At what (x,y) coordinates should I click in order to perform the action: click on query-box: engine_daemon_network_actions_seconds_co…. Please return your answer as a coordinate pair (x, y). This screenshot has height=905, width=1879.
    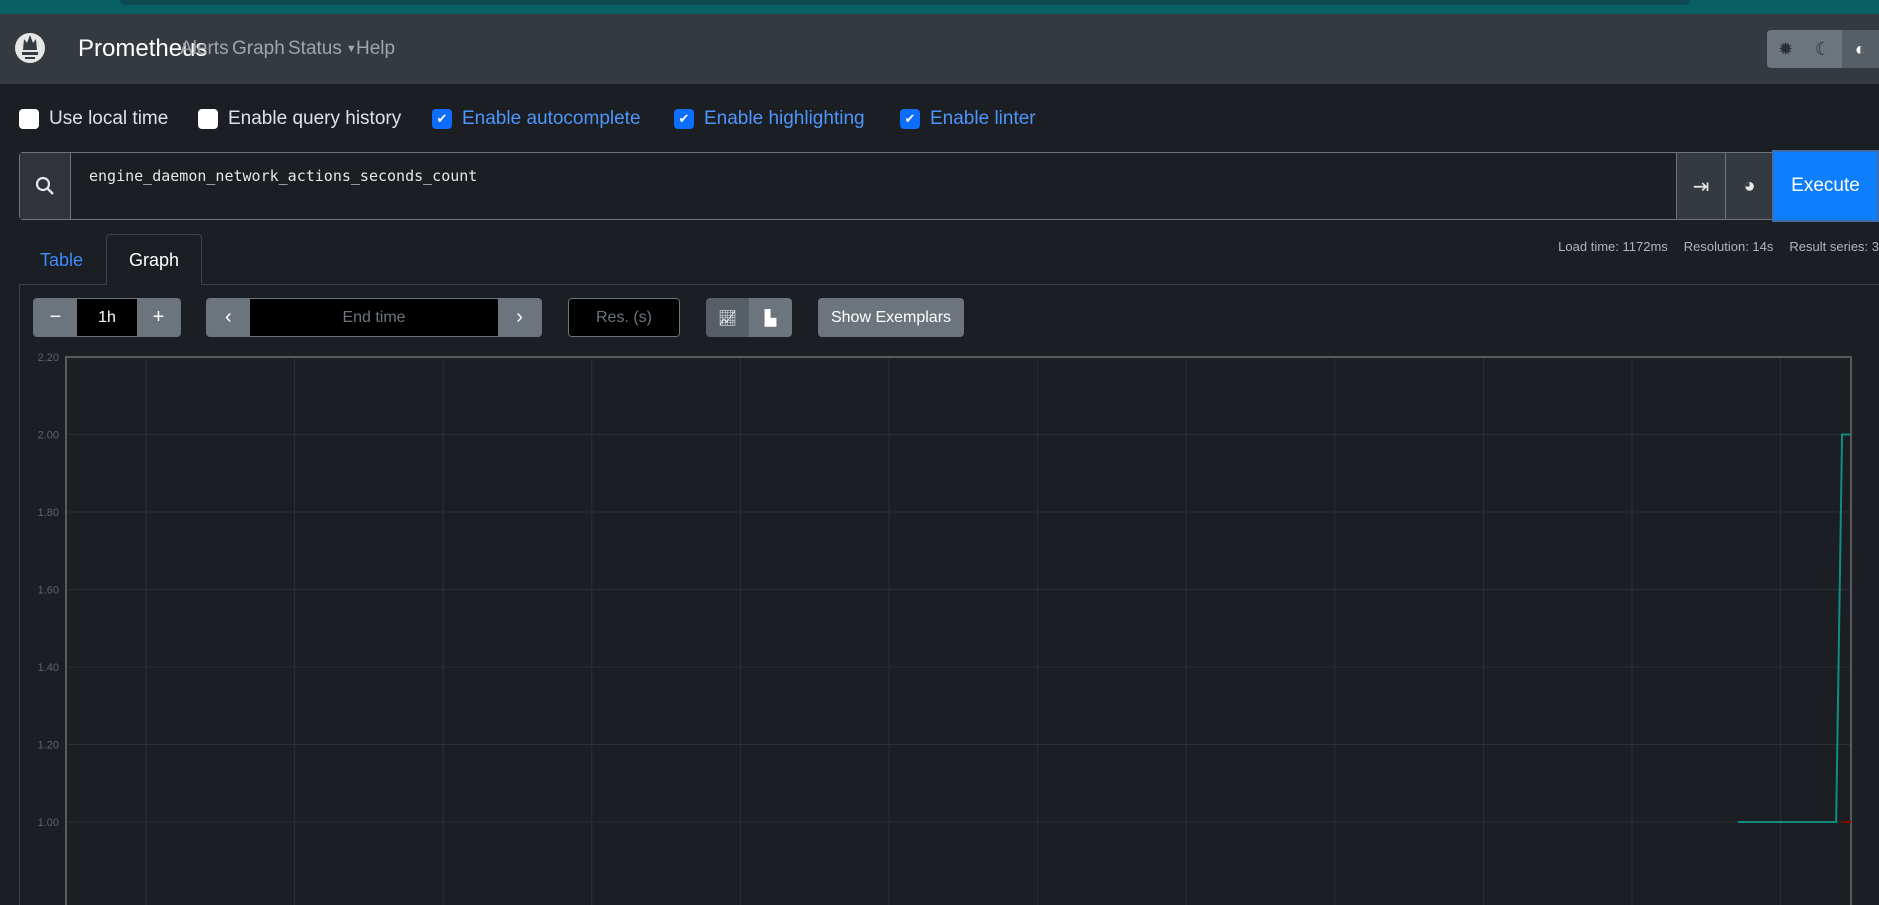
    Looking at the image, I should click on (949, 186).